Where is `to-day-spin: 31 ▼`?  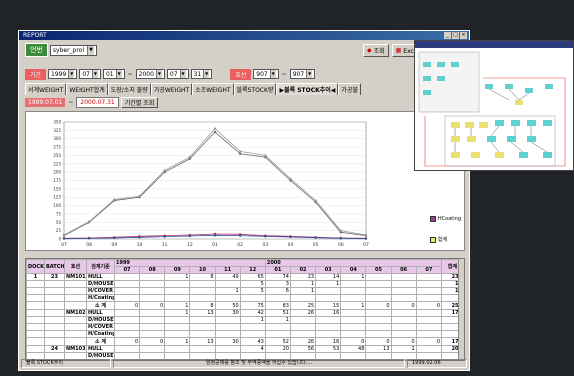
to-day-spin: 31 ▼ is located at coordinates (201, 74).